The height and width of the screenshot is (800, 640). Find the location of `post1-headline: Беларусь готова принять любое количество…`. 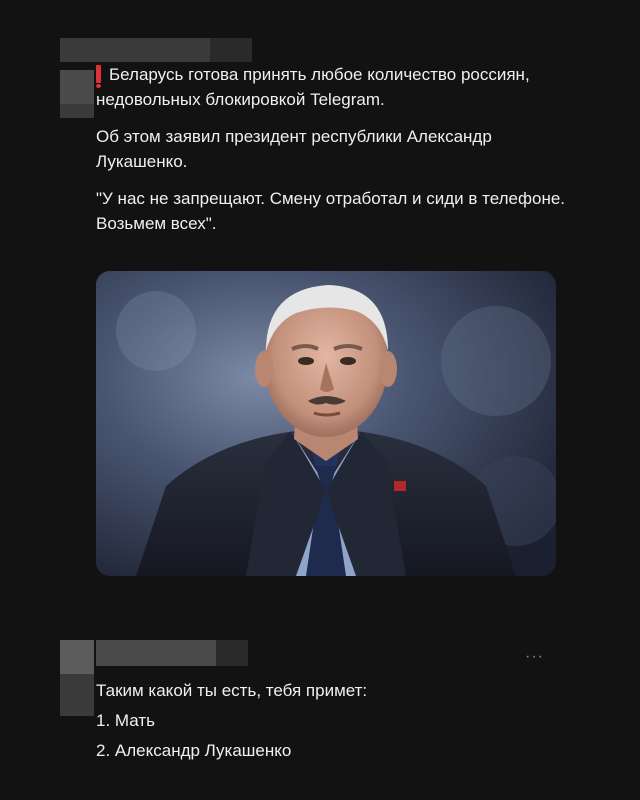

post1-headline: Беларусь готова принять любое количество… is located at coordinates (313, 87).